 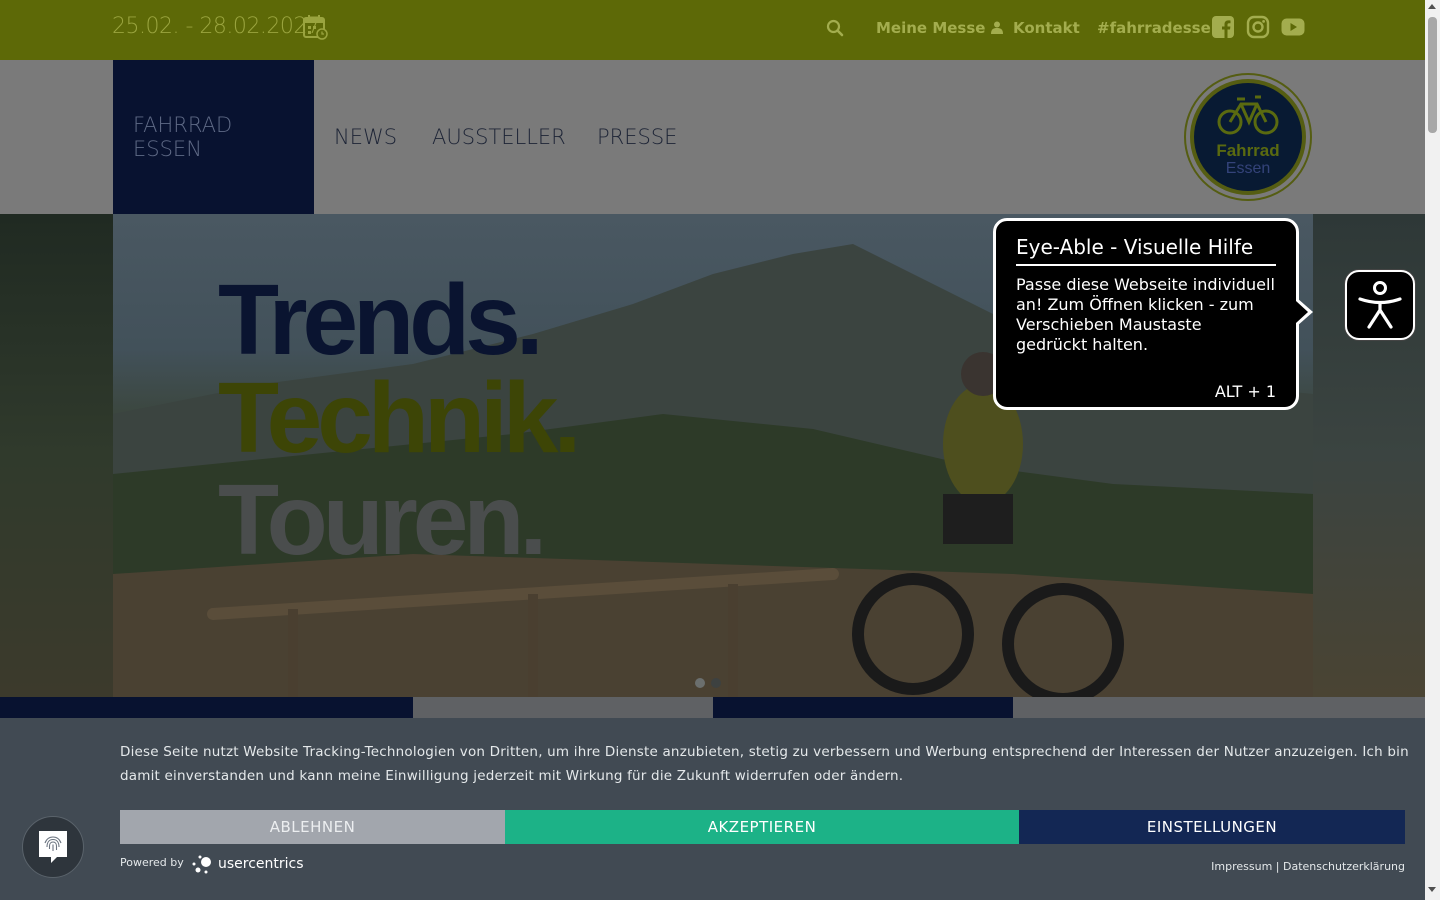 What do you see at coordinates (152, 862) in the screenshot?
I see `powered-by-label: Powered by` at bounding box center [152, 862].